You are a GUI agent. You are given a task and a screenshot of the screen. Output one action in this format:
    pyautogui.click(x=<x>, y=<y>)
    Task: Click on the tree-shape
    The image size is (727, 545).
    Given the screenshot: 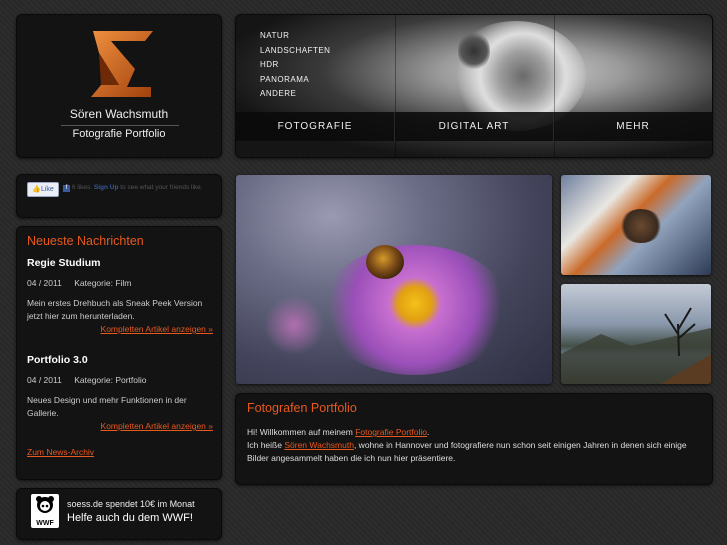 What is the action you would take?
    pyautogui.click(x=636, y=345)
    